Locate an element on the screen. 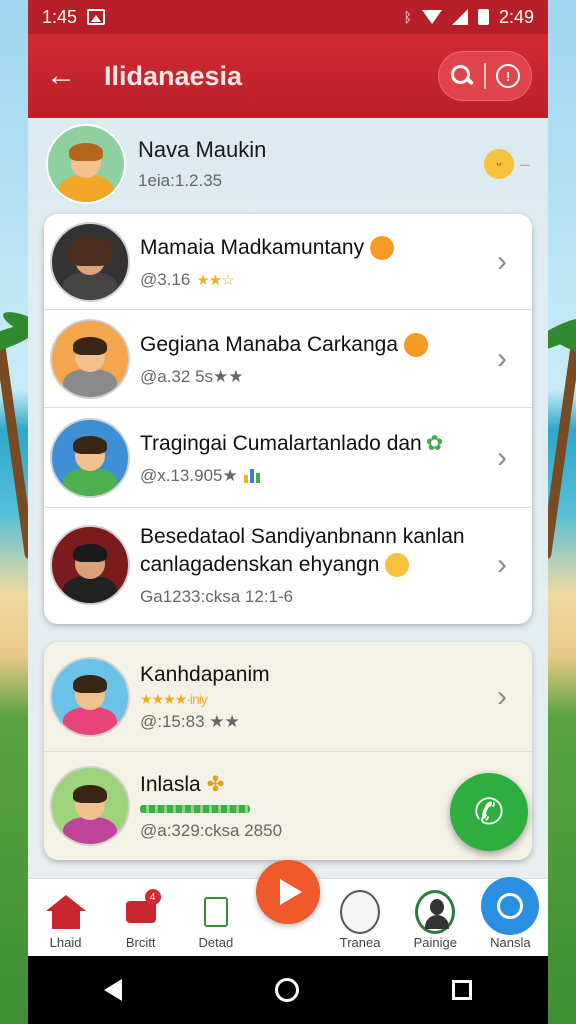 The width and height of the screenshot is (576, 1024). status-clock: 2:49 is located at coordinates (516, 16).